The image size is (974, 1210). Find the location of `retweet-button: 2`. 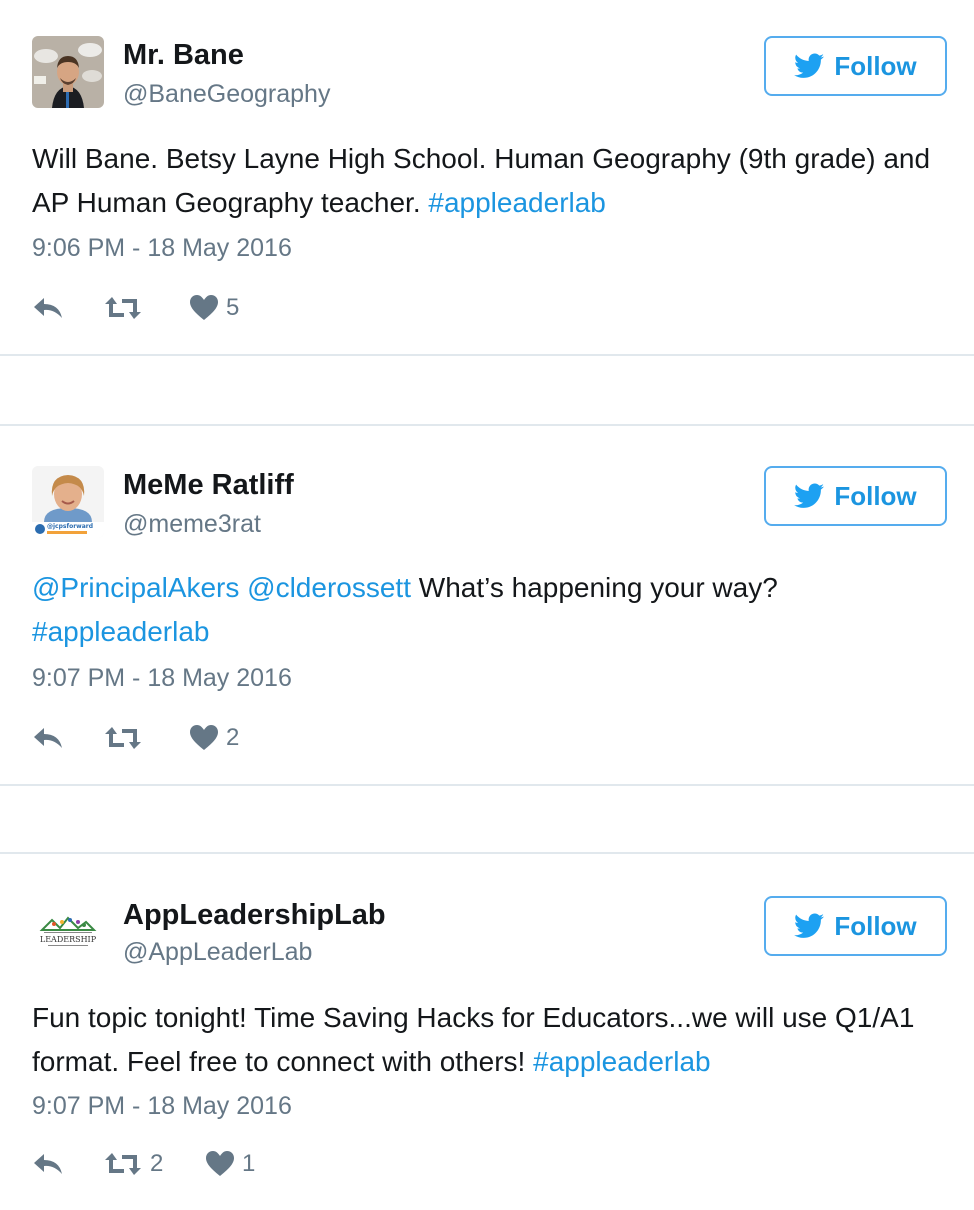

retweet-button: 2 is located at coordinates (155, 1164).